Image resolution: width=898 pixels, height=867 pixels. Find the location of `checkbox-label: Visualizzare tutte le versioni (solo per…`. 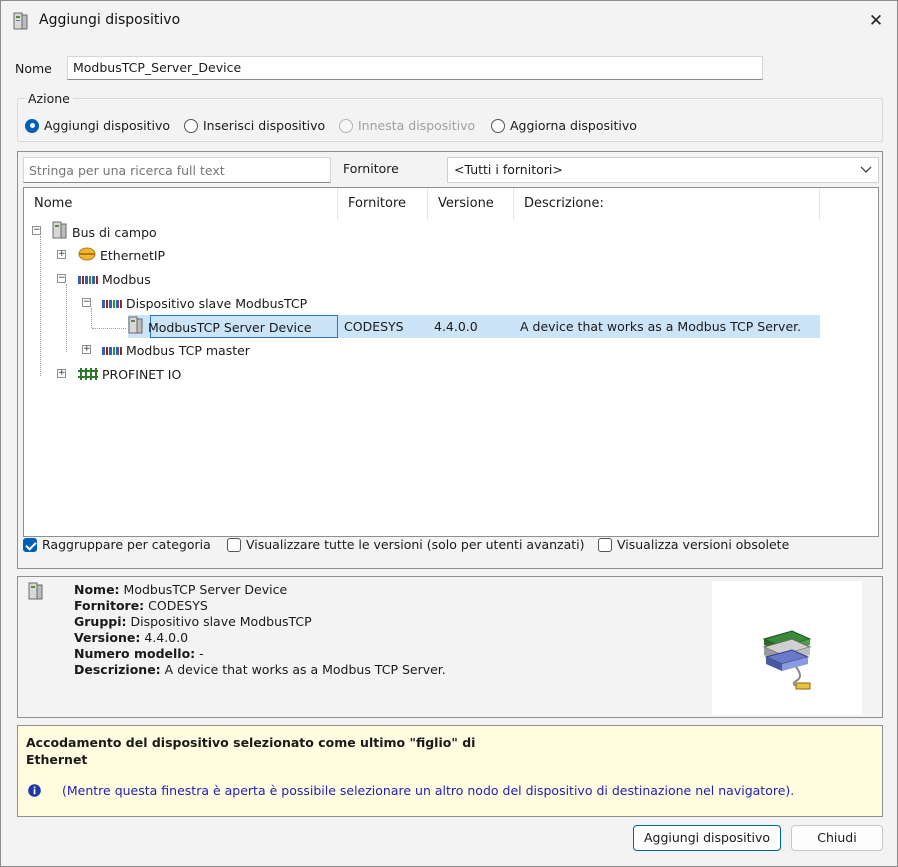

checkbox-label: Visualizzare tutte le versioni (solo per… is located at coordinates (415, 544).